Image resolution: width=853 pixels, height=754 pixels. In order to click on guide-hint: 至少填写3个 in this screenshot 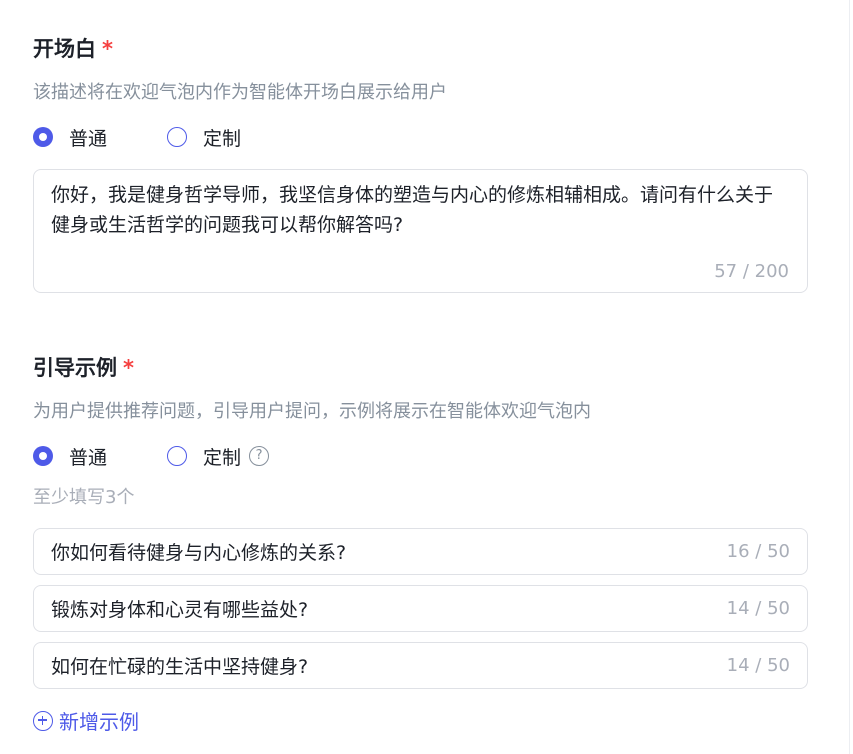, I will do `click(84, 497)`.